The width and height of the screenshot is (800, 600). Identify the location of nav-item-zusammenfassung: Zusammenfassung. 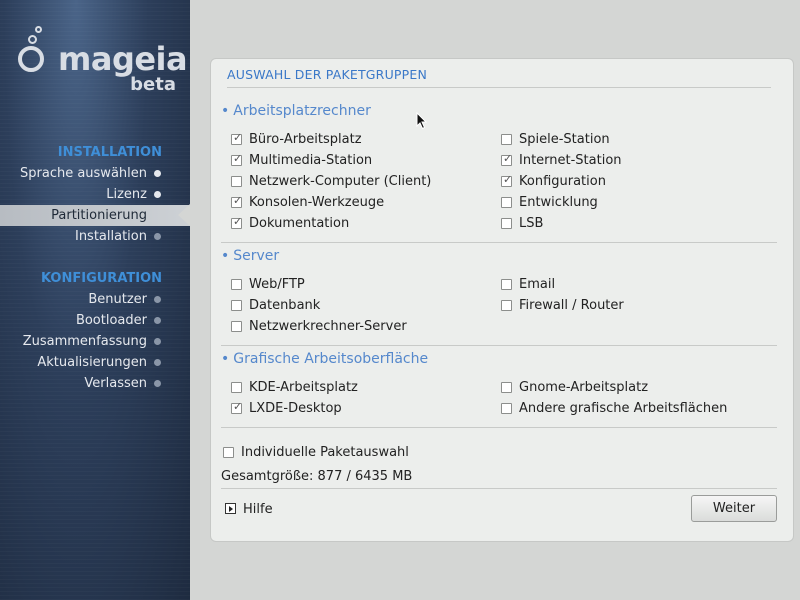
(95, 341).